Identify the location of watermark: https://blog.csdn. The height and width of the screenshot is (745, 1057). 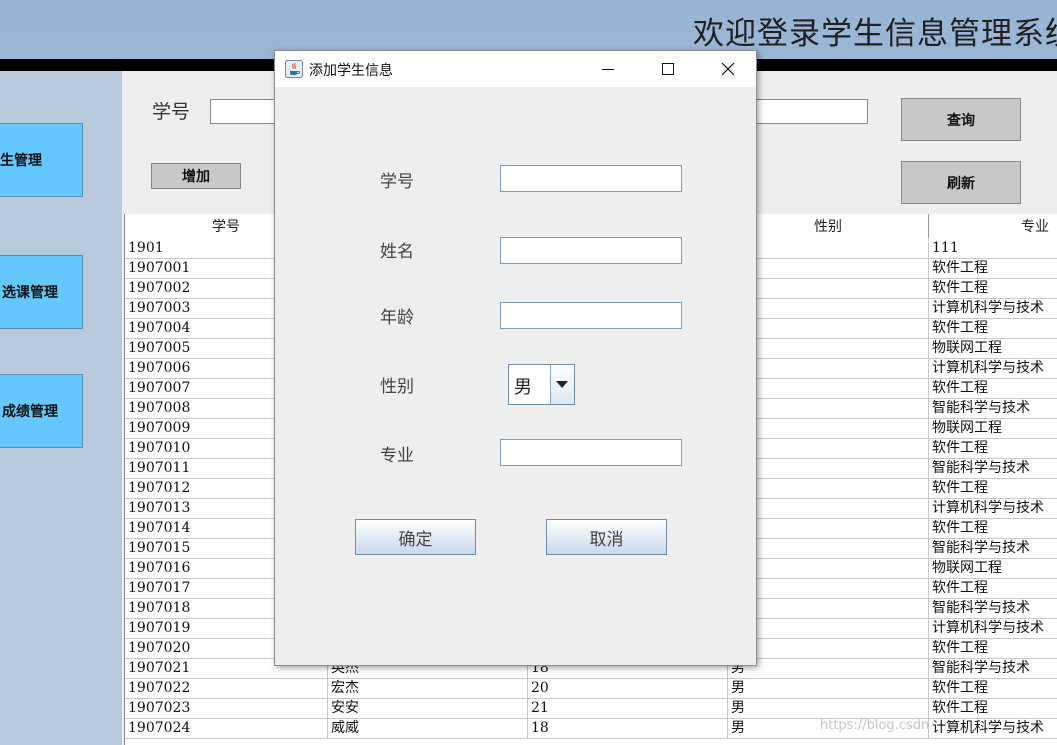
(875, 725).